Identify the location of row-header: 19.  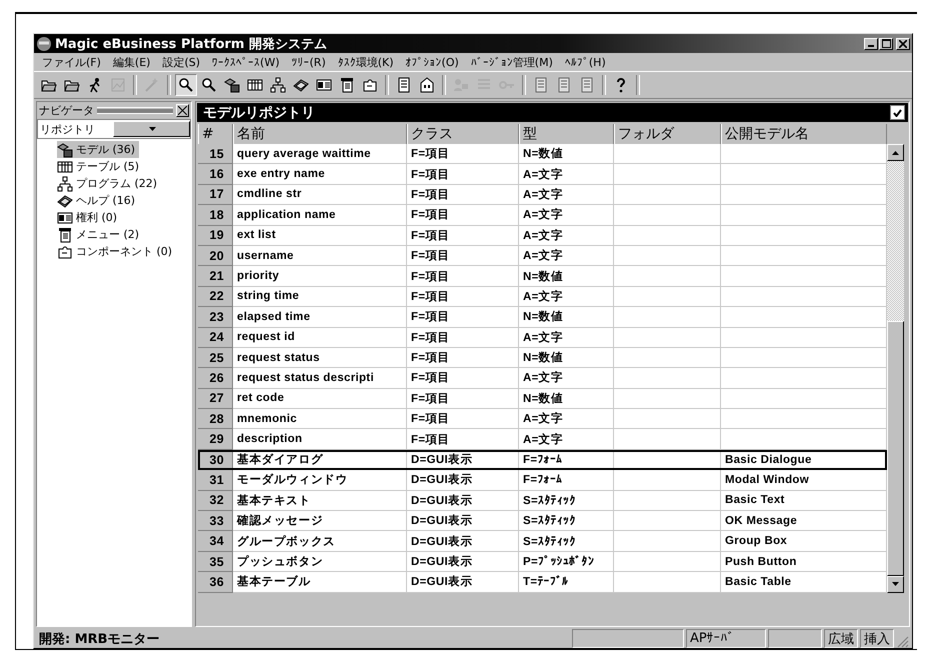
(215, 236).